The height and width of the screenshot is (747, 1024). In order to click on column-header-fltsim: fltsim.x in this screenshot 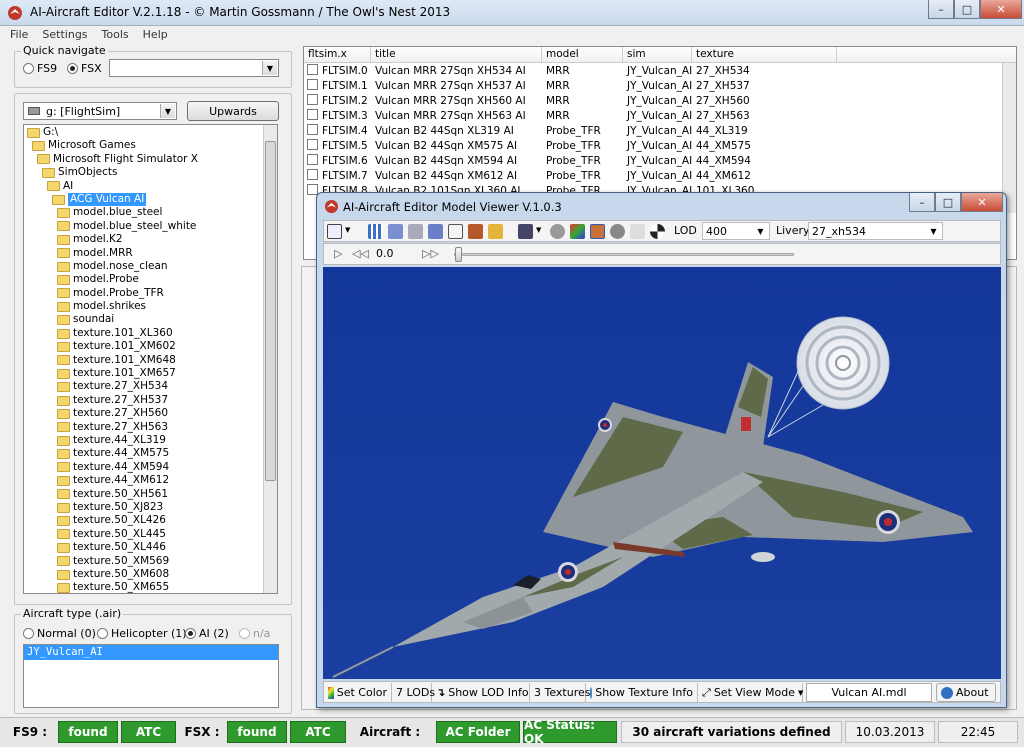, I will do `click(337, 55)`.